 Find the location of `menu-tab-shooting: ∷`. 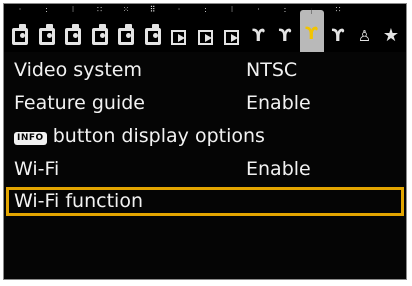

menu-tab-shooting: ∷ is located at coordinates (100, 28).